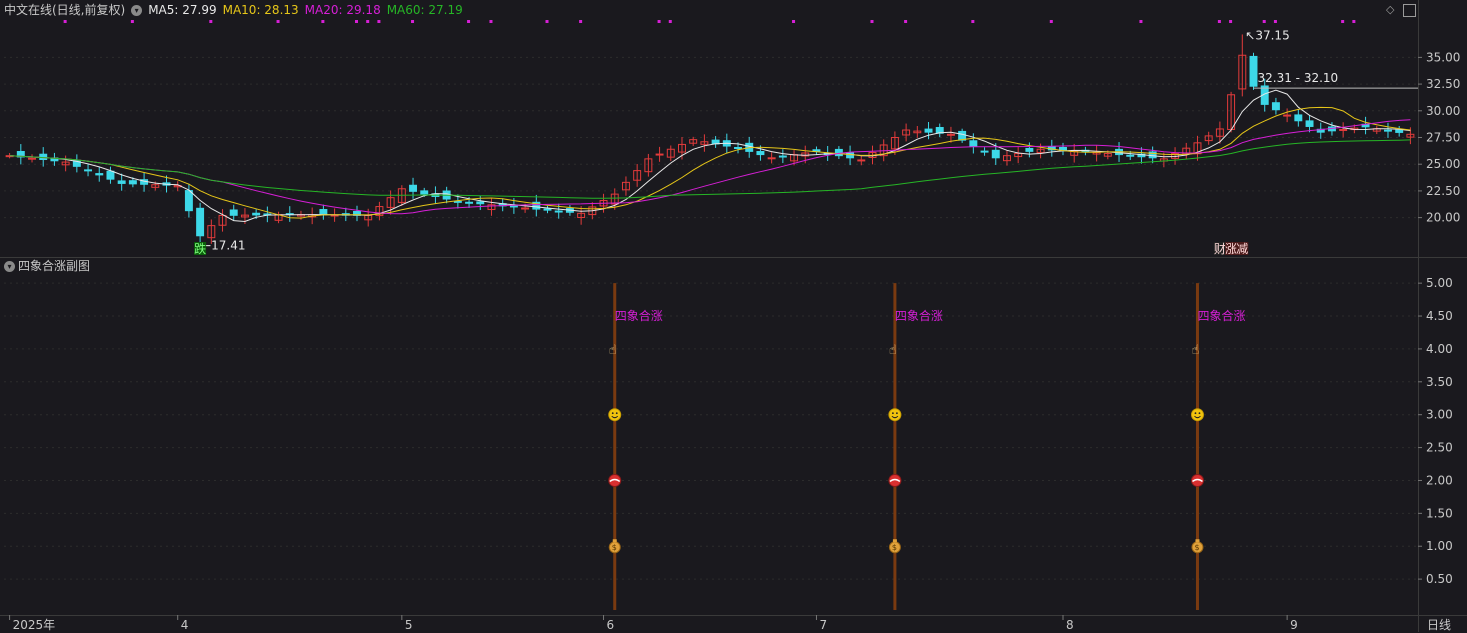 The image size is (1467, 633). I want to click on x-tick-label: 6, so click(611, 625).